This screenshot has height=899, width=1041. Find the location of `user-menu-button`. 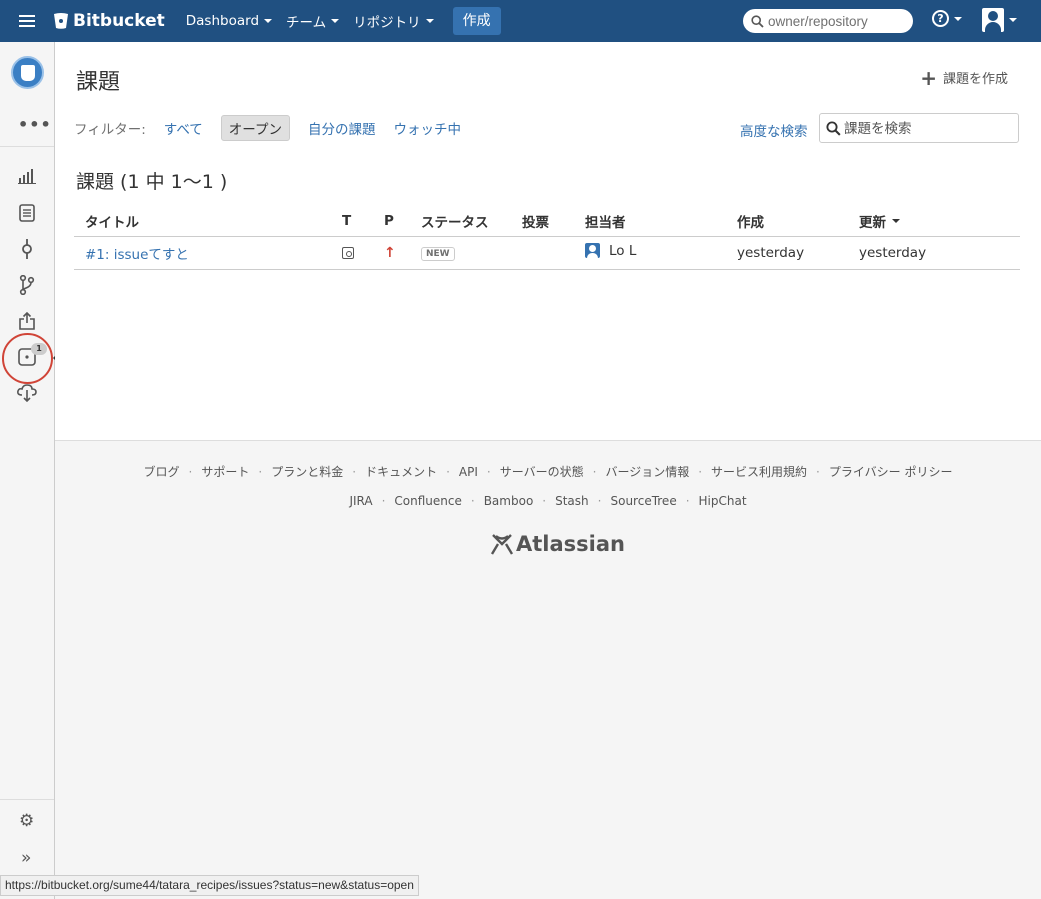

user-menu-button is located at coordinates (999, 20).